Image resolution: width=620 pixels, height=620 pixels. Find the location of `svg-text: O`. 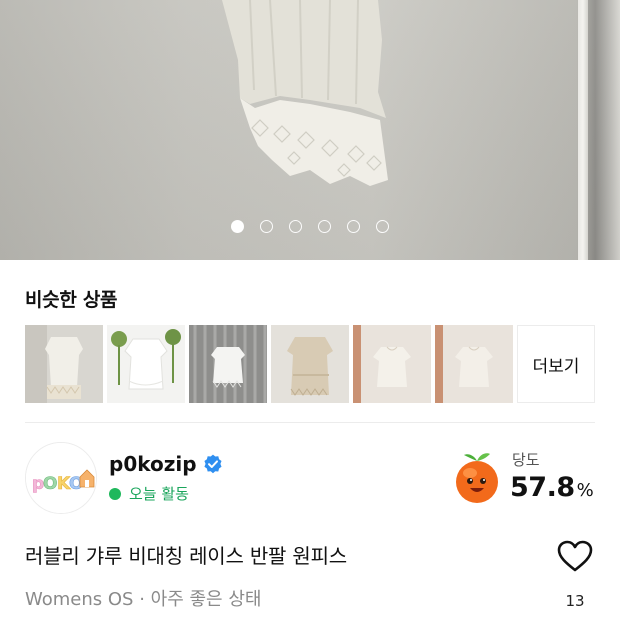

svg-text: O is located at coordinates (50, 484).